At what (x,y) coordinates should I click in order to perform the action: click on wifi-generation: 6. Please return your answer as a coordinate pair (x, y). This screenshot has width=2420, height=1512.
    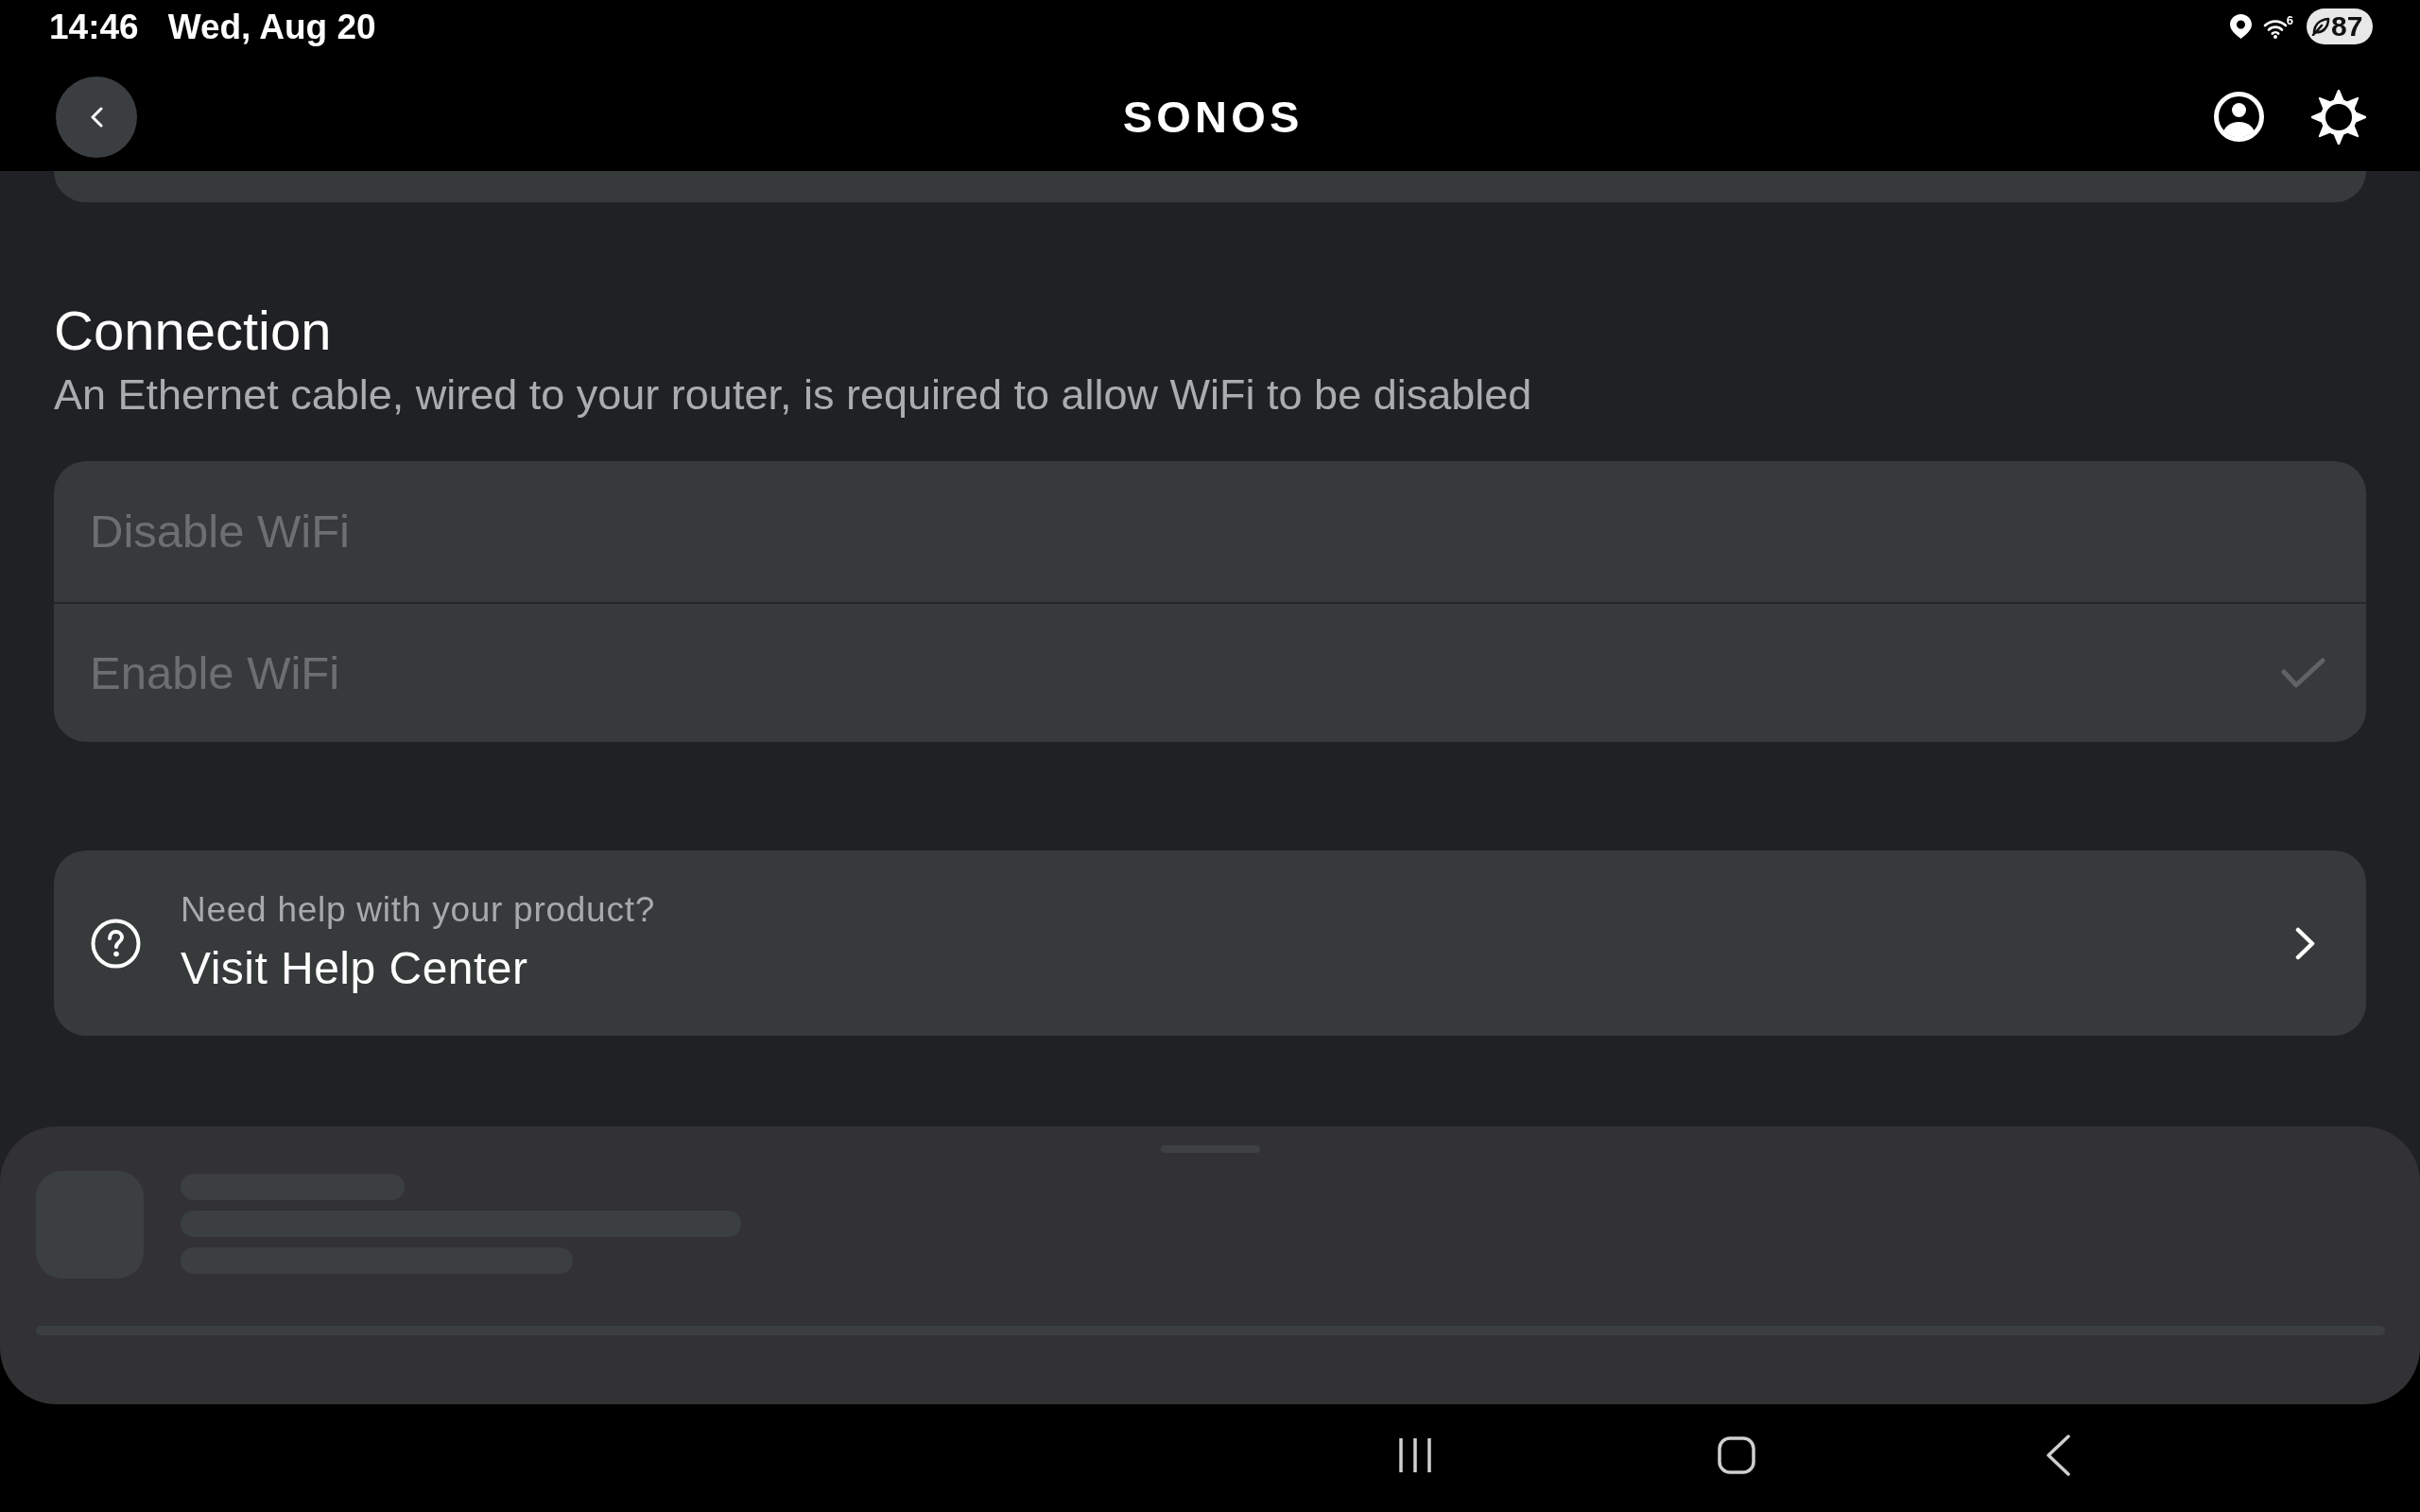
    Looking at the image, I should click on (2289, 20).